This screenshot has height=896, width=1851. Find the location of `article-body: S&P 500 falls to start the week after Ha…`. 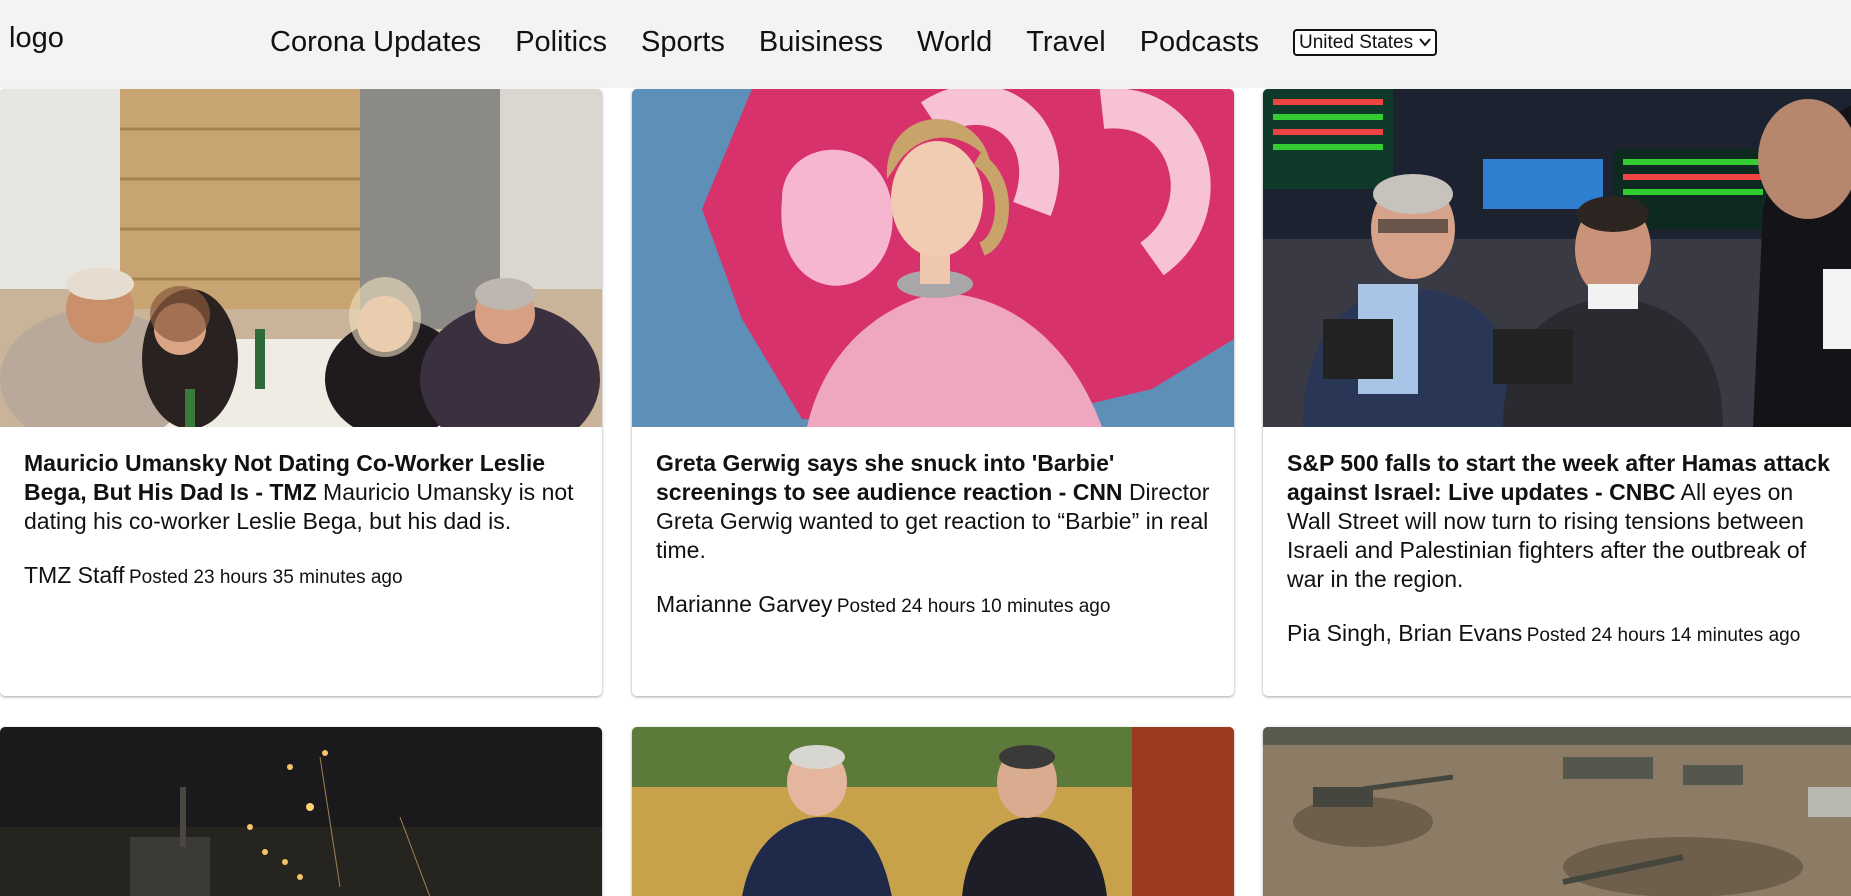

article-body: S&P 500 falls to start the week after Ha… is located at coordinates (1557, 537).